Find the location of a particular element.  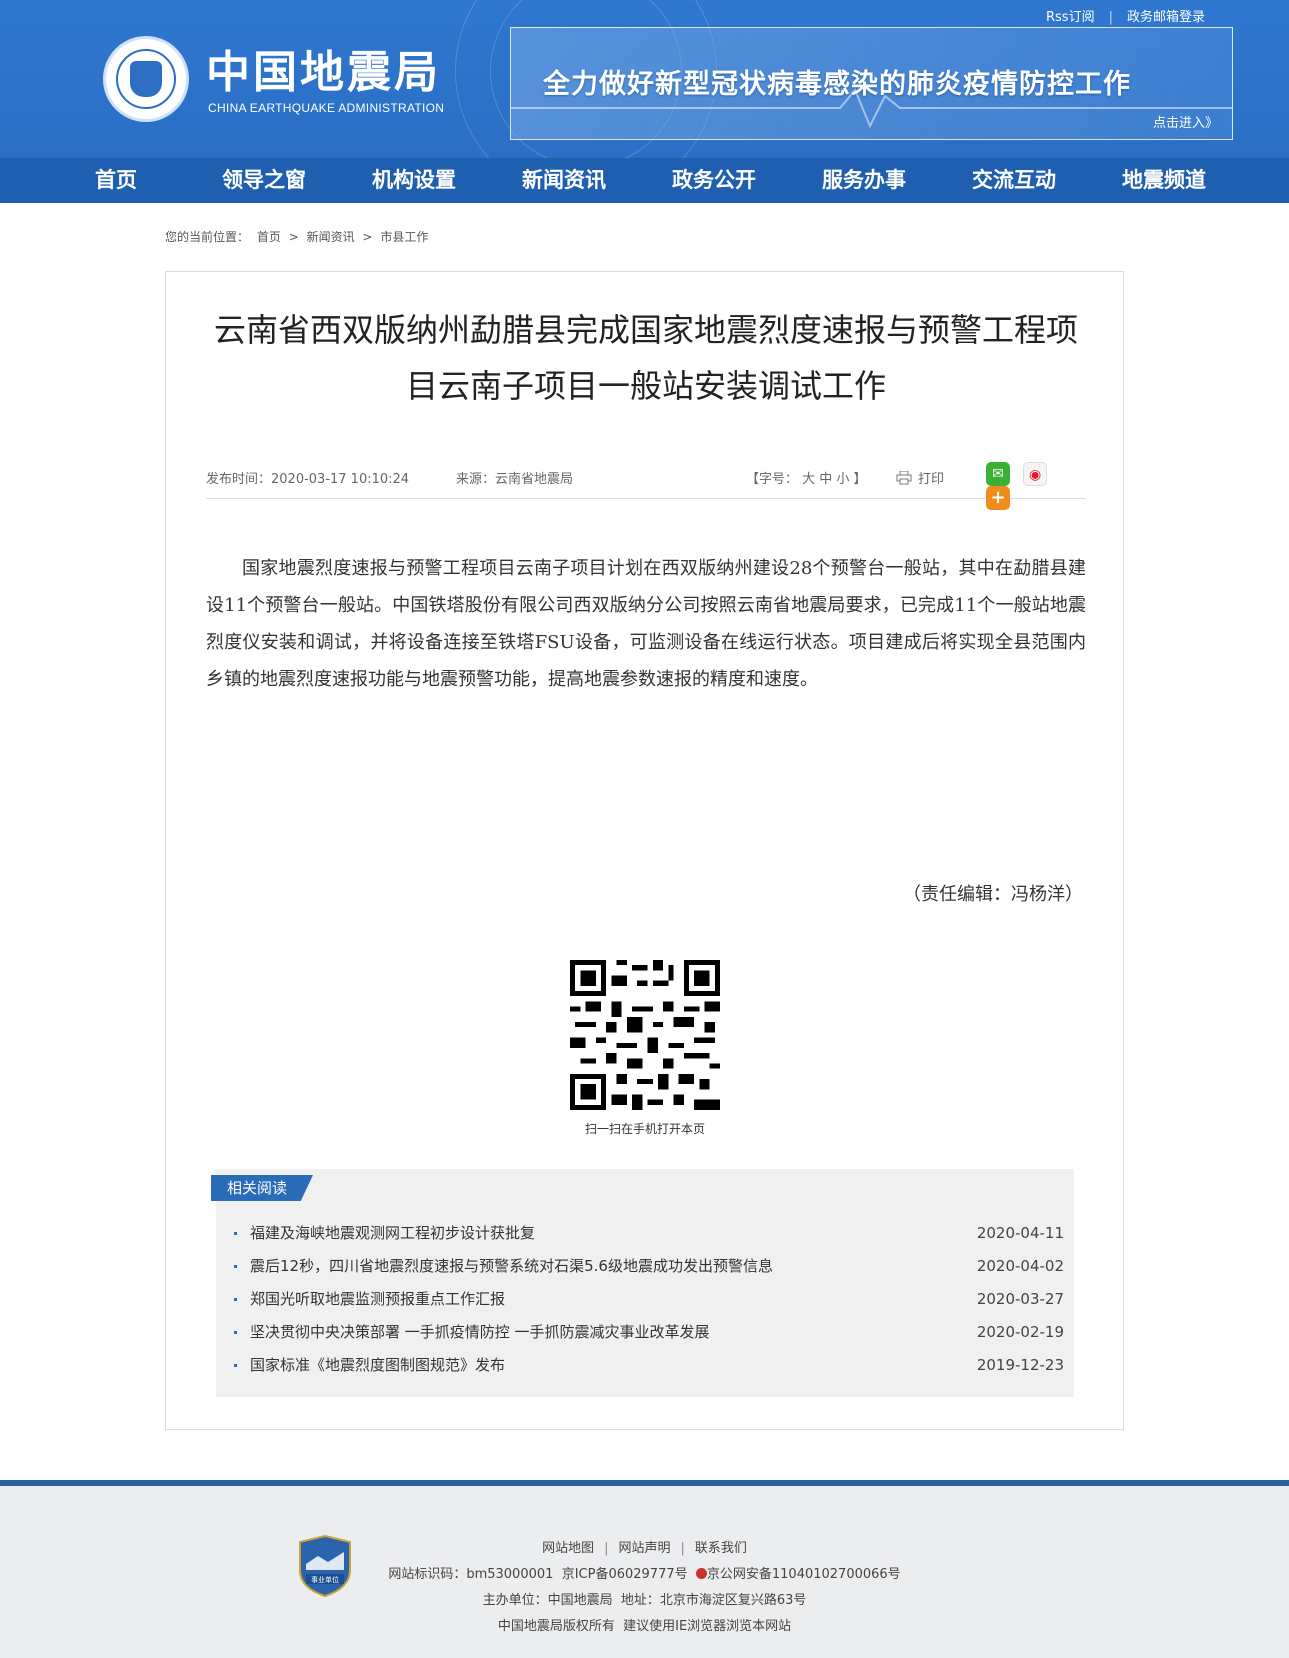

banner-title: 全力做好新型冠状病毒感染的肺炎疫情防控工作 is located at coordinates (837, 84).